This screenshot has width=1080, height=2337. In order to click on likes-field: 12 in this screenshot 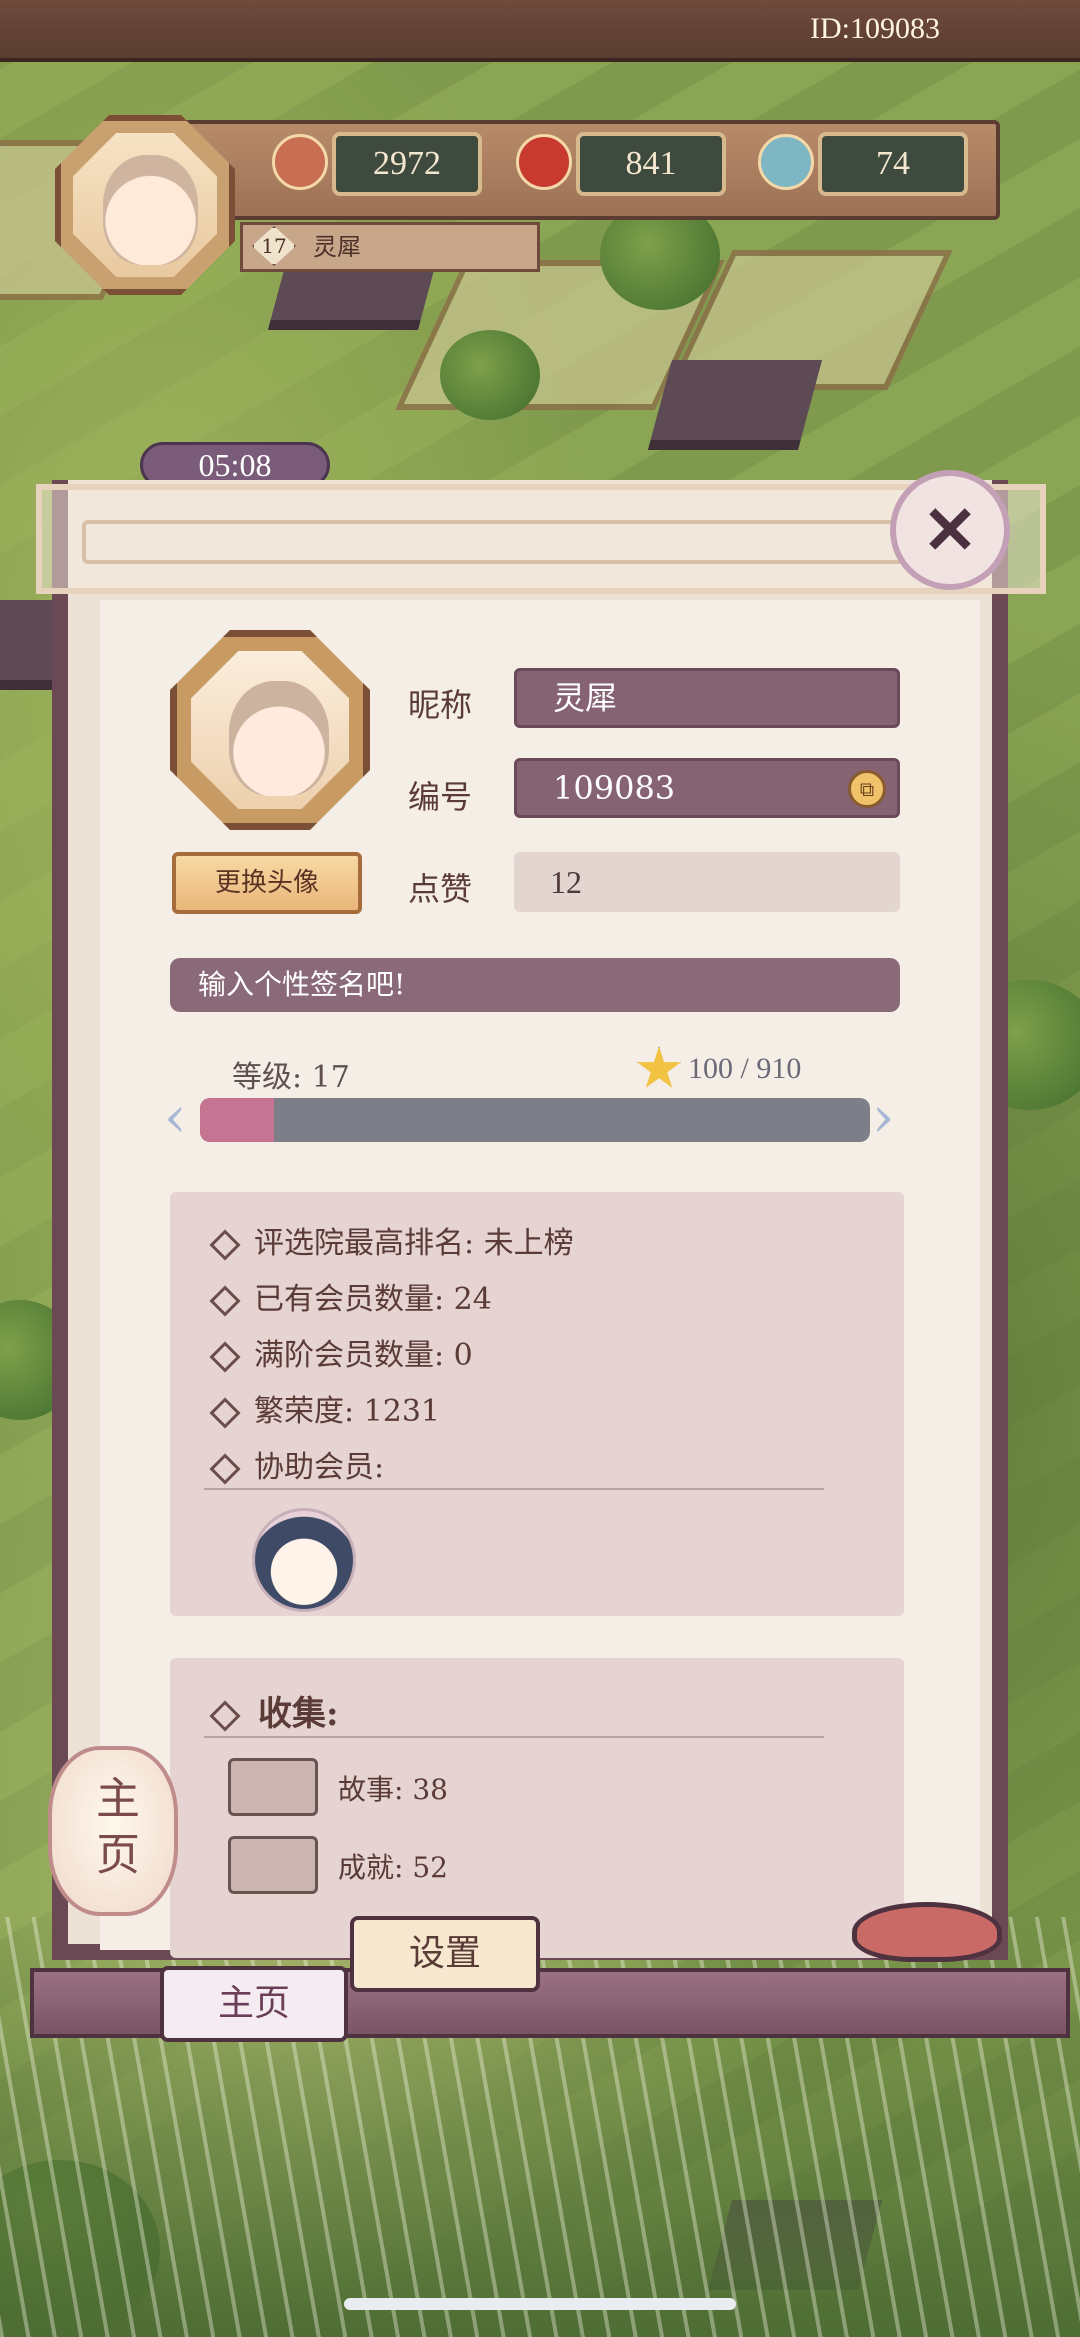, I will do `click(707, 882)`.